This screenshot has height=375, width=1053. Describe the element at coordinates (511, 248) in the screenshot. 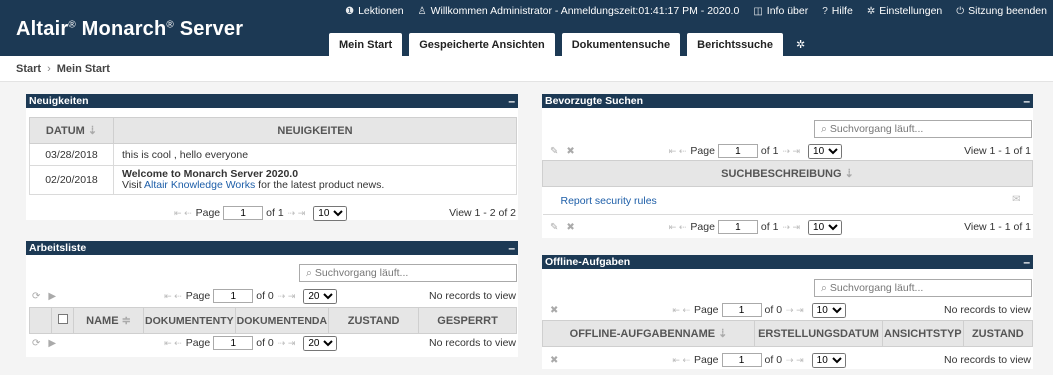

I see `worklist-minimize-button: –` at that location.